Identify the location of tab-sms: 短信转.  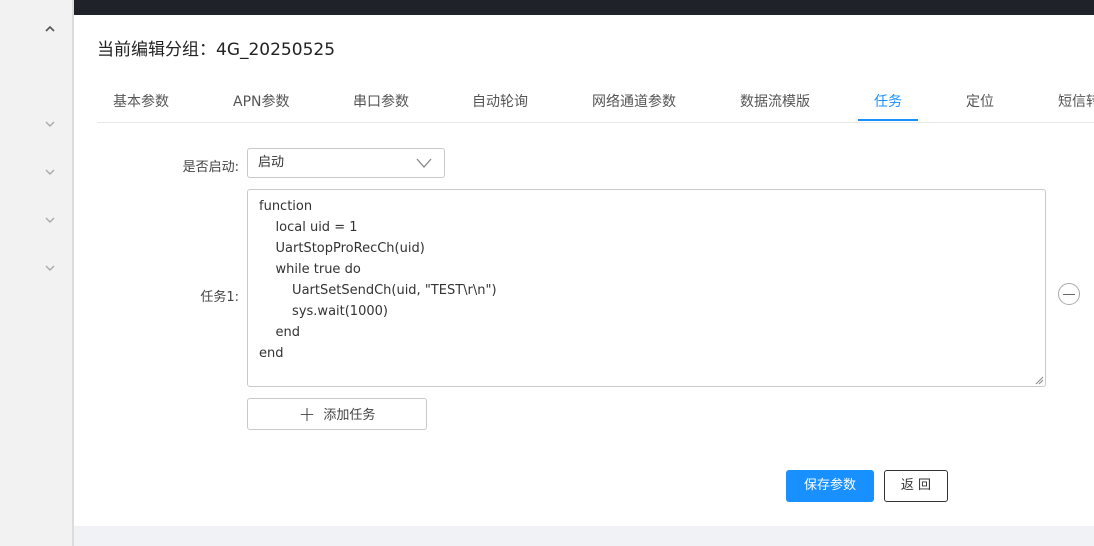
(1076, 103).